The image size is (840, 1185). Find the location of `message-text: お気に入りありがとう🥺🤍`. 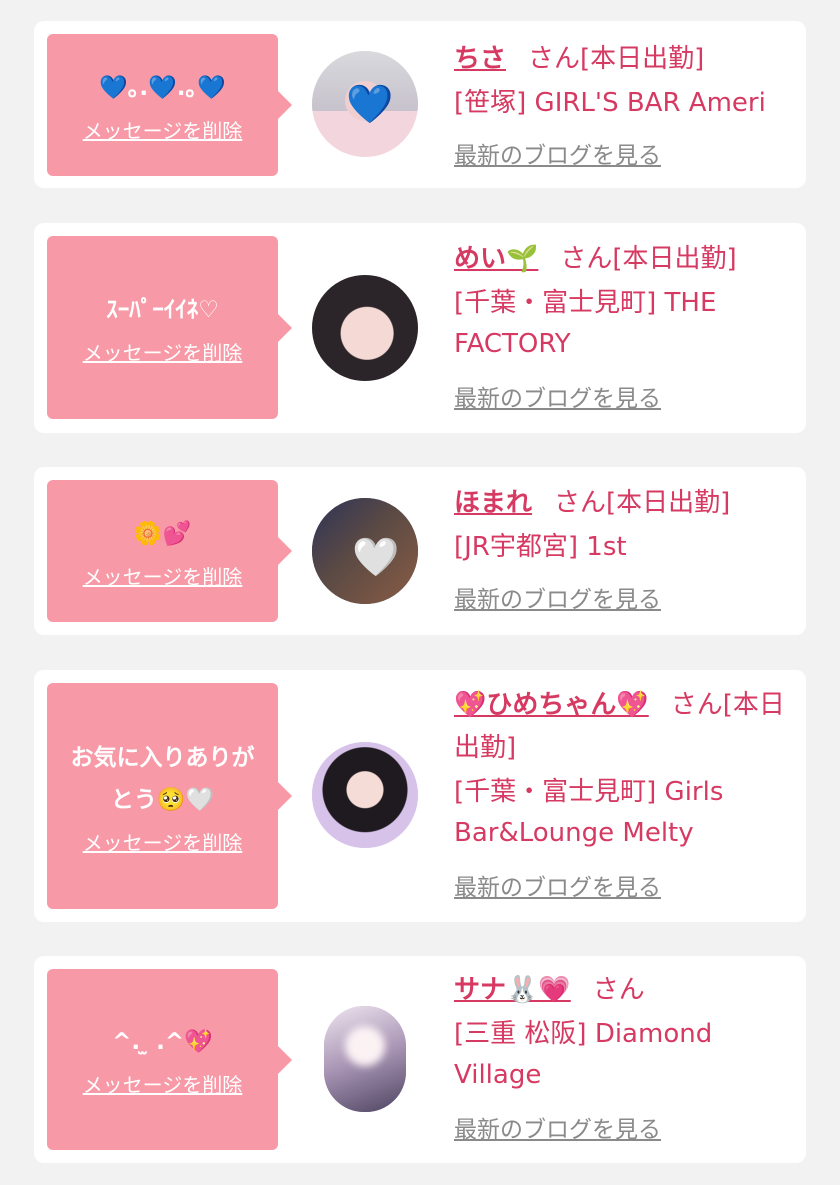

message-text: お気に入りありがとう🥺🤍 is located at coordinates (162, 778).